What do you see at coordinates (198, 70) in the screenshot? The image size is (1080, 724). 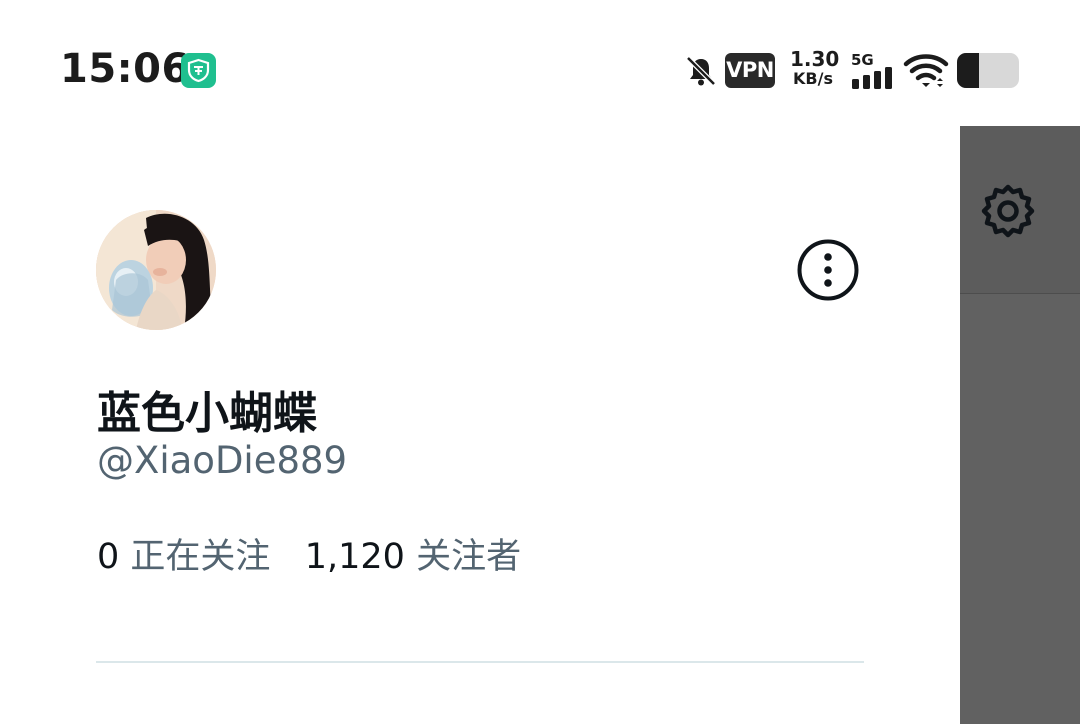 I see `shield-app-icon` at bounding box center [198, 70].